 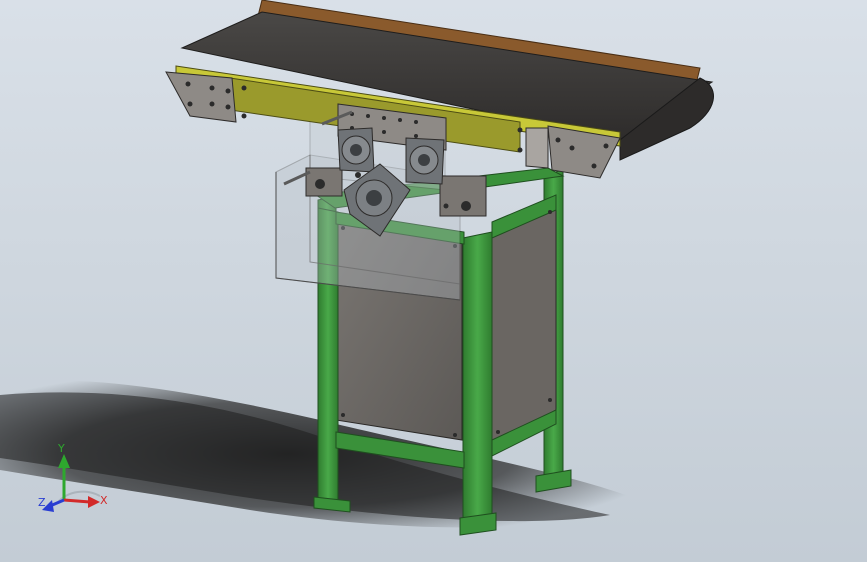 What do you see at coordinates (477, 380) in the screenshot?
I see `leg-front-right` at bounding box center [477, 380].